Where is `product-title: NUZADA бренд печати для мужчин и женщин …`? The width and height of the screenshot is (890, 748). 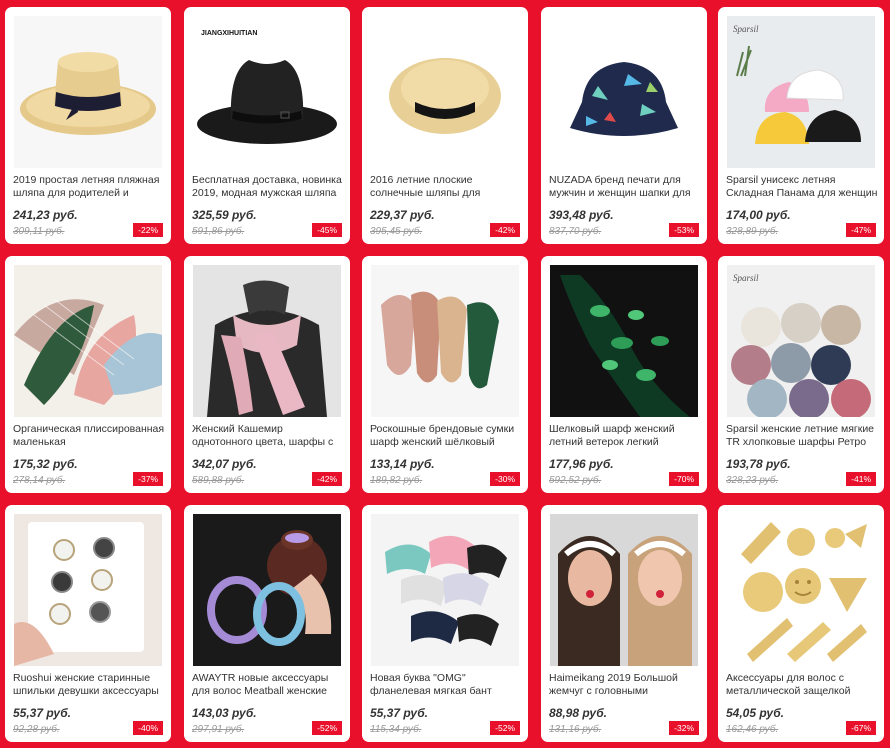 product-title: NUZADA бренд печати для мужчин и женщин … is located at coordinates (625, 189).